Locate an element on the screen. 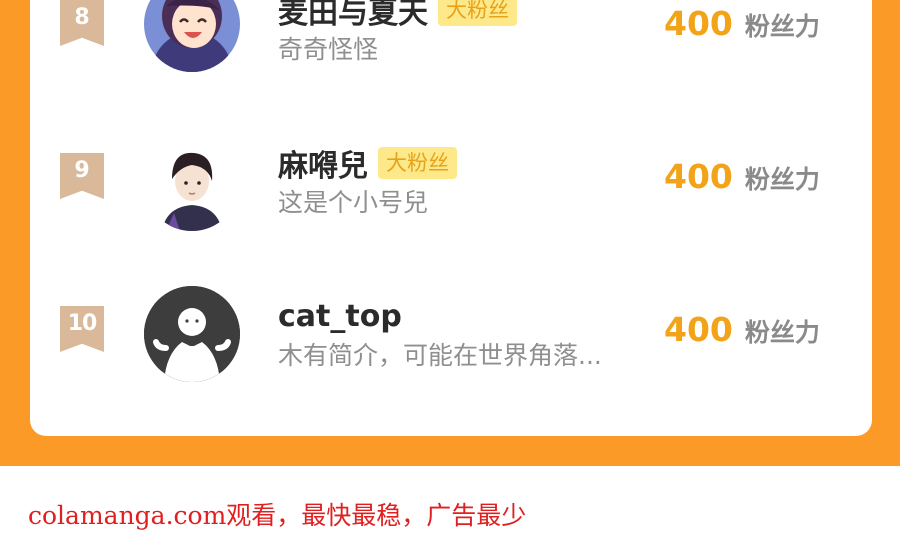 Image resolution: width=900 pixels, height=541 pixels. rank-badge: 8 is located at coordinates (82, 23).